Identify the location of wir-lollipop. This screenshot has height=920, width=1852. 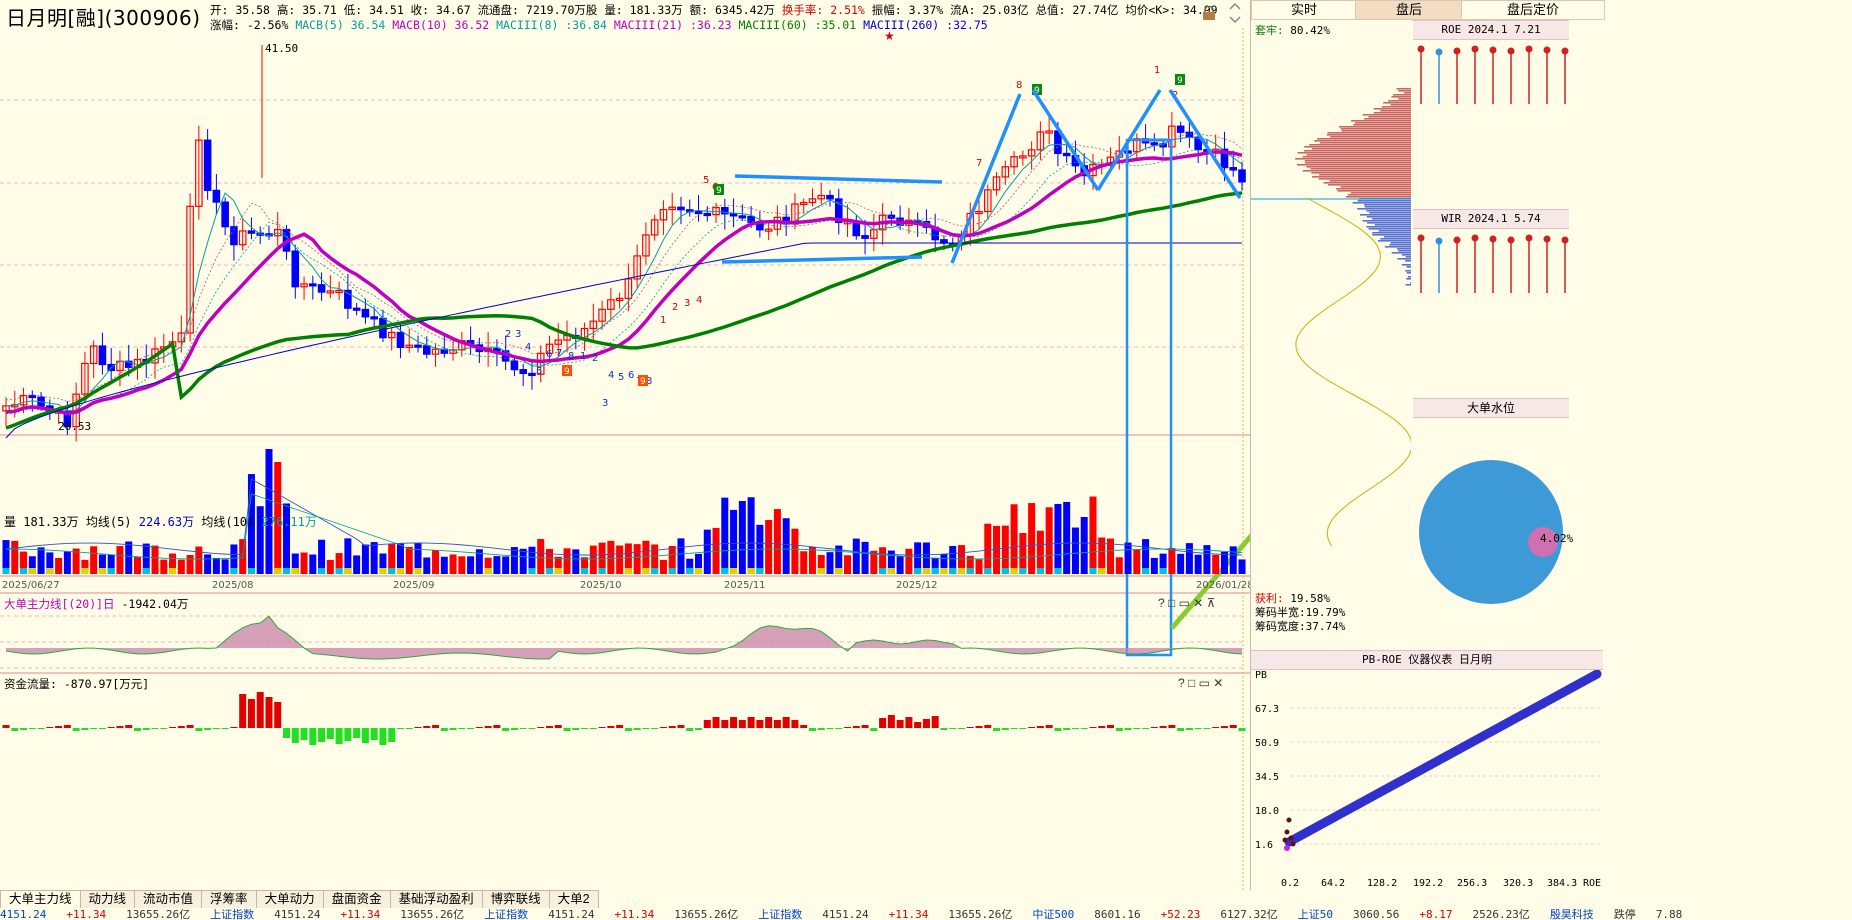
(1493, 263).